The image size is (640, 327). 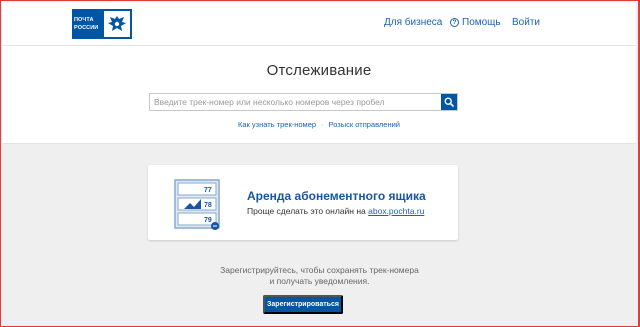 What do you see at coordinates (336, 196) in the screenshot?
I see `promo-title: Аренда абонементного ящика` at bounding box center [336, 196].